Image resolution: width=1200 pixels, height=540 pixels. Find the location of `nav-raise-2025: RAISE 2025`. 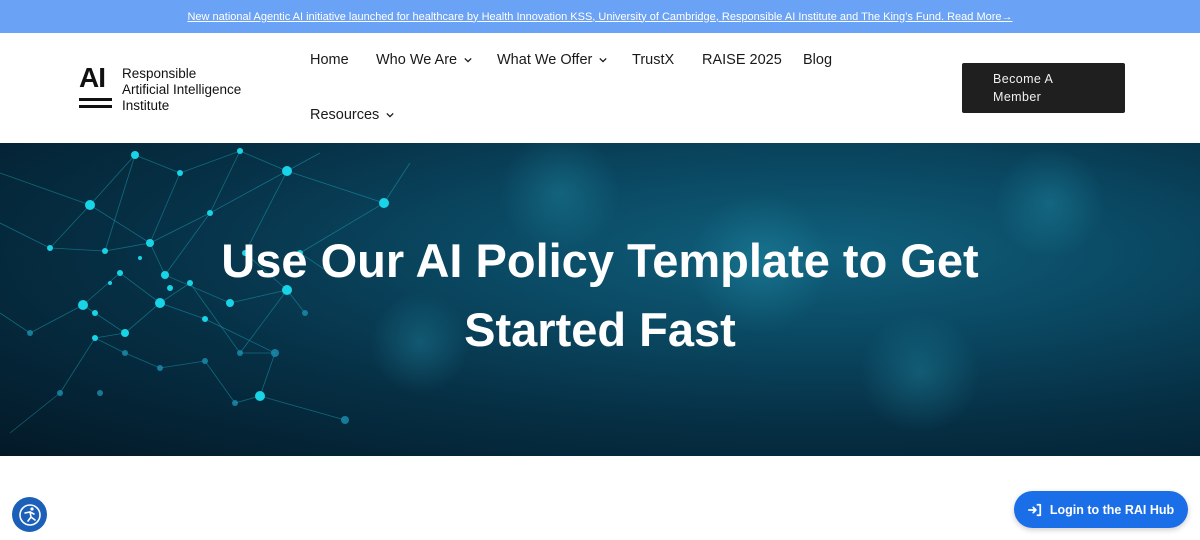

nav-raise-2025: RAISE 2025 is located at coordinates (742, 60).